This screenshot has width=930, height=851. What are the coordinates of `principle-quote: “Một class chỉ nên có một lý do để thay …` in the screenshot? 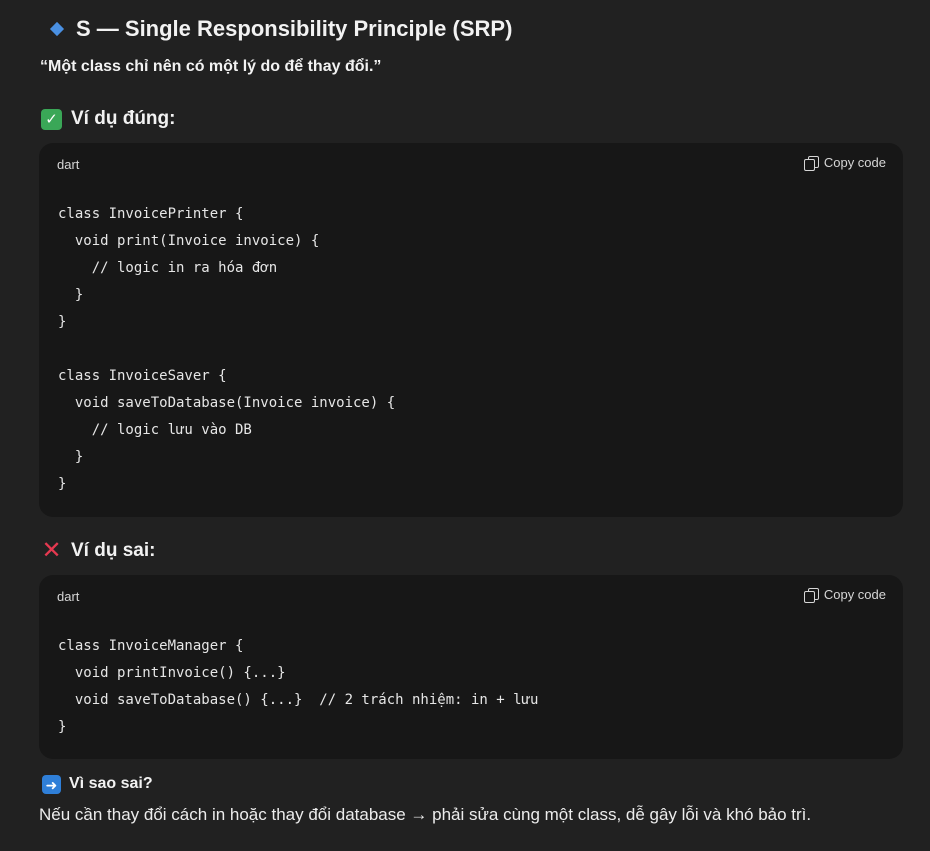 It's located at (211, 66).